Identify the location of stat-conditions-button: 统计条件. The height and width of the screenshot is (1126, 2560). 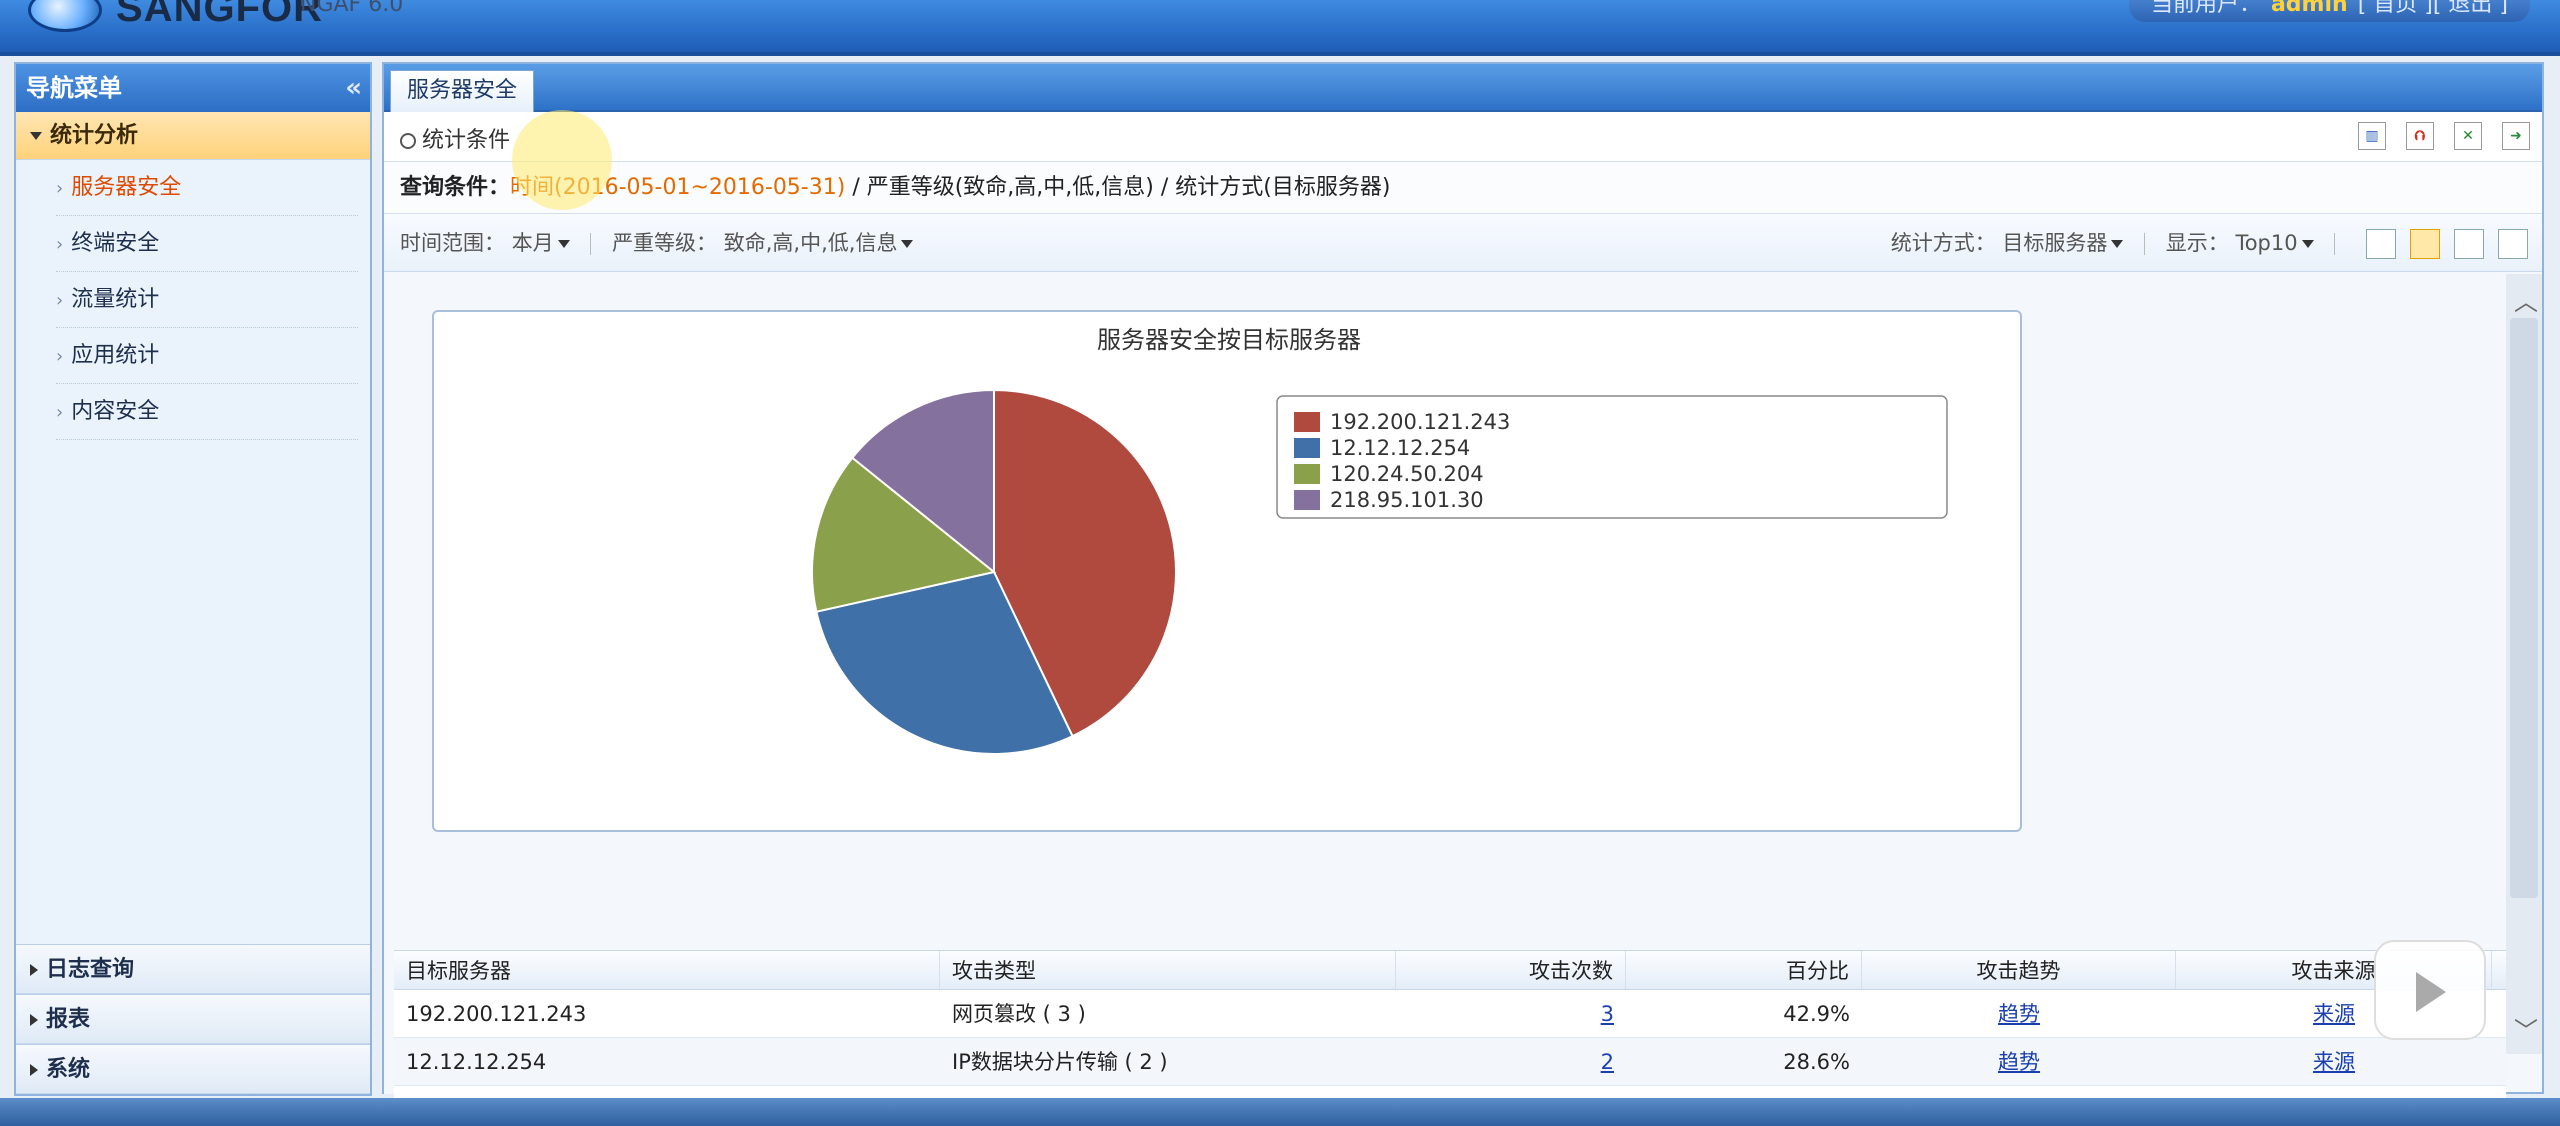
(455, 138).